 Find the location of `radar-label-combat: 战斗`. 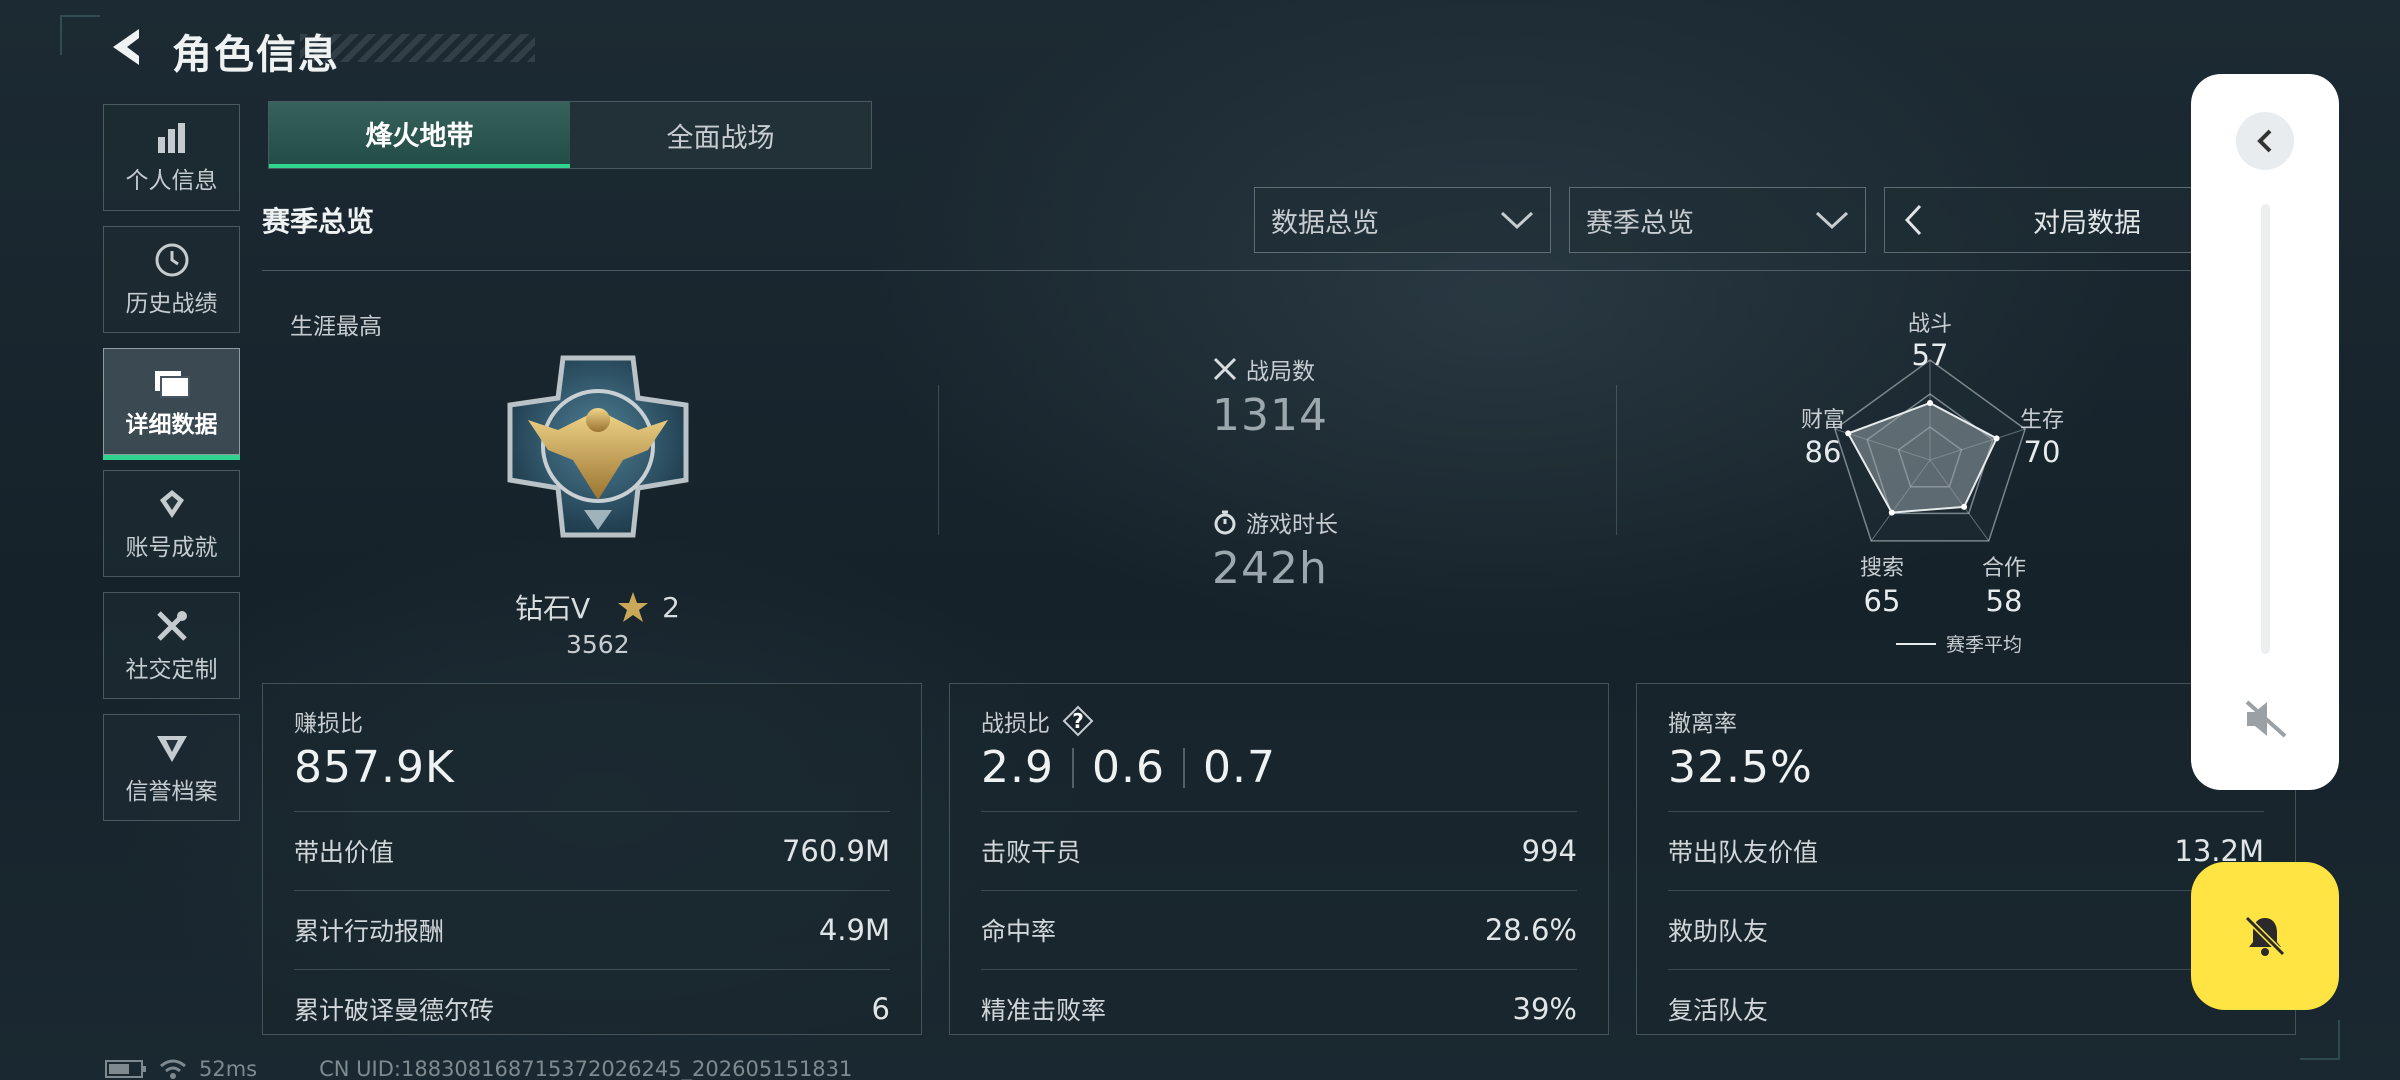

radar-label-combat: 战斗 is located at coordinates (1929, 324).